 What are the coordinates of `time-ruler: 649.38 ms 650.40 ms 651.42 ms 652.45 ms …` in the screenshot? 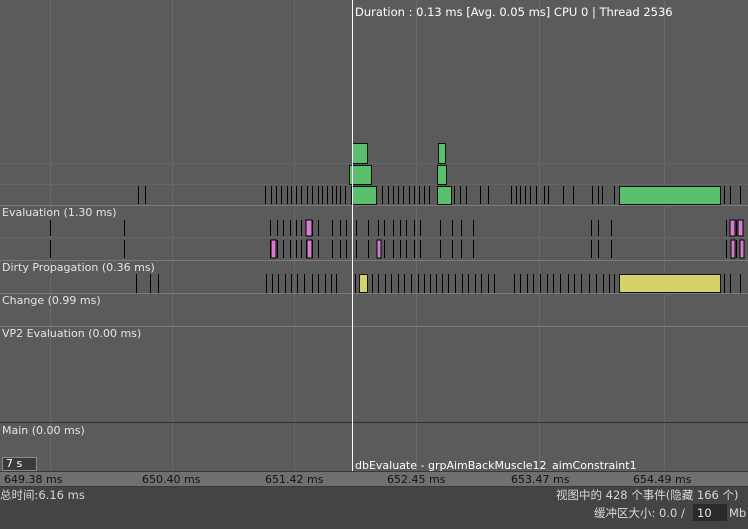 It's located at (374, 479).